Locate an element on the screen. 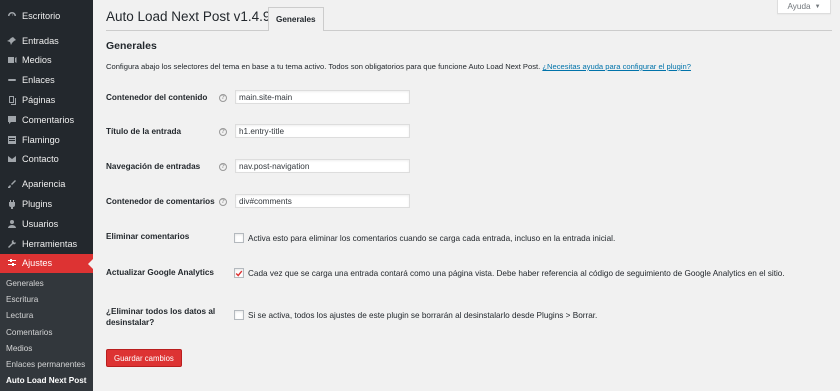  menu-herramientas: Herramientas is located at coordinates (46, 244).